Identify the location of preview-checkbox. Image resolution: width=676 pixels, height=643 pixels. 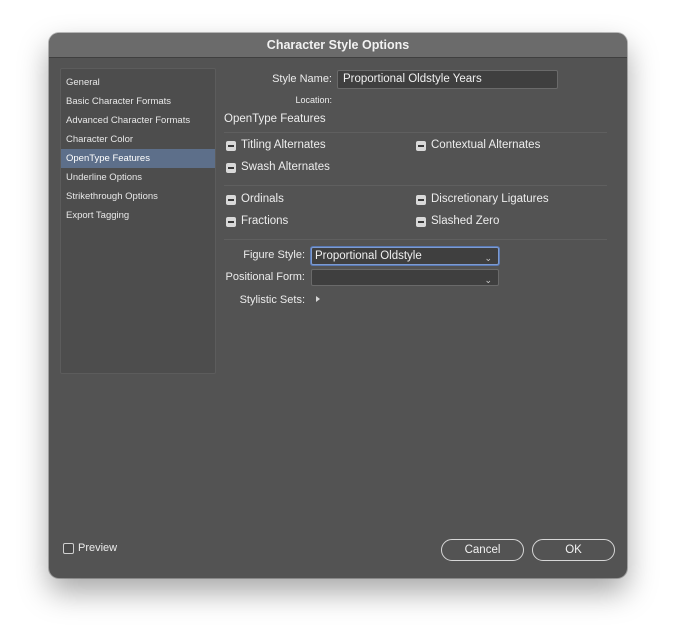
(68, 548).